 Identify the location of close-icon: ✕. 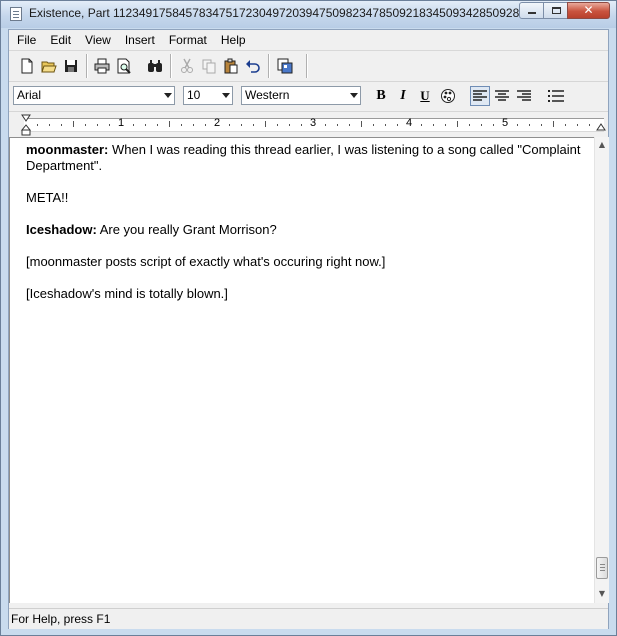
(588, 10).